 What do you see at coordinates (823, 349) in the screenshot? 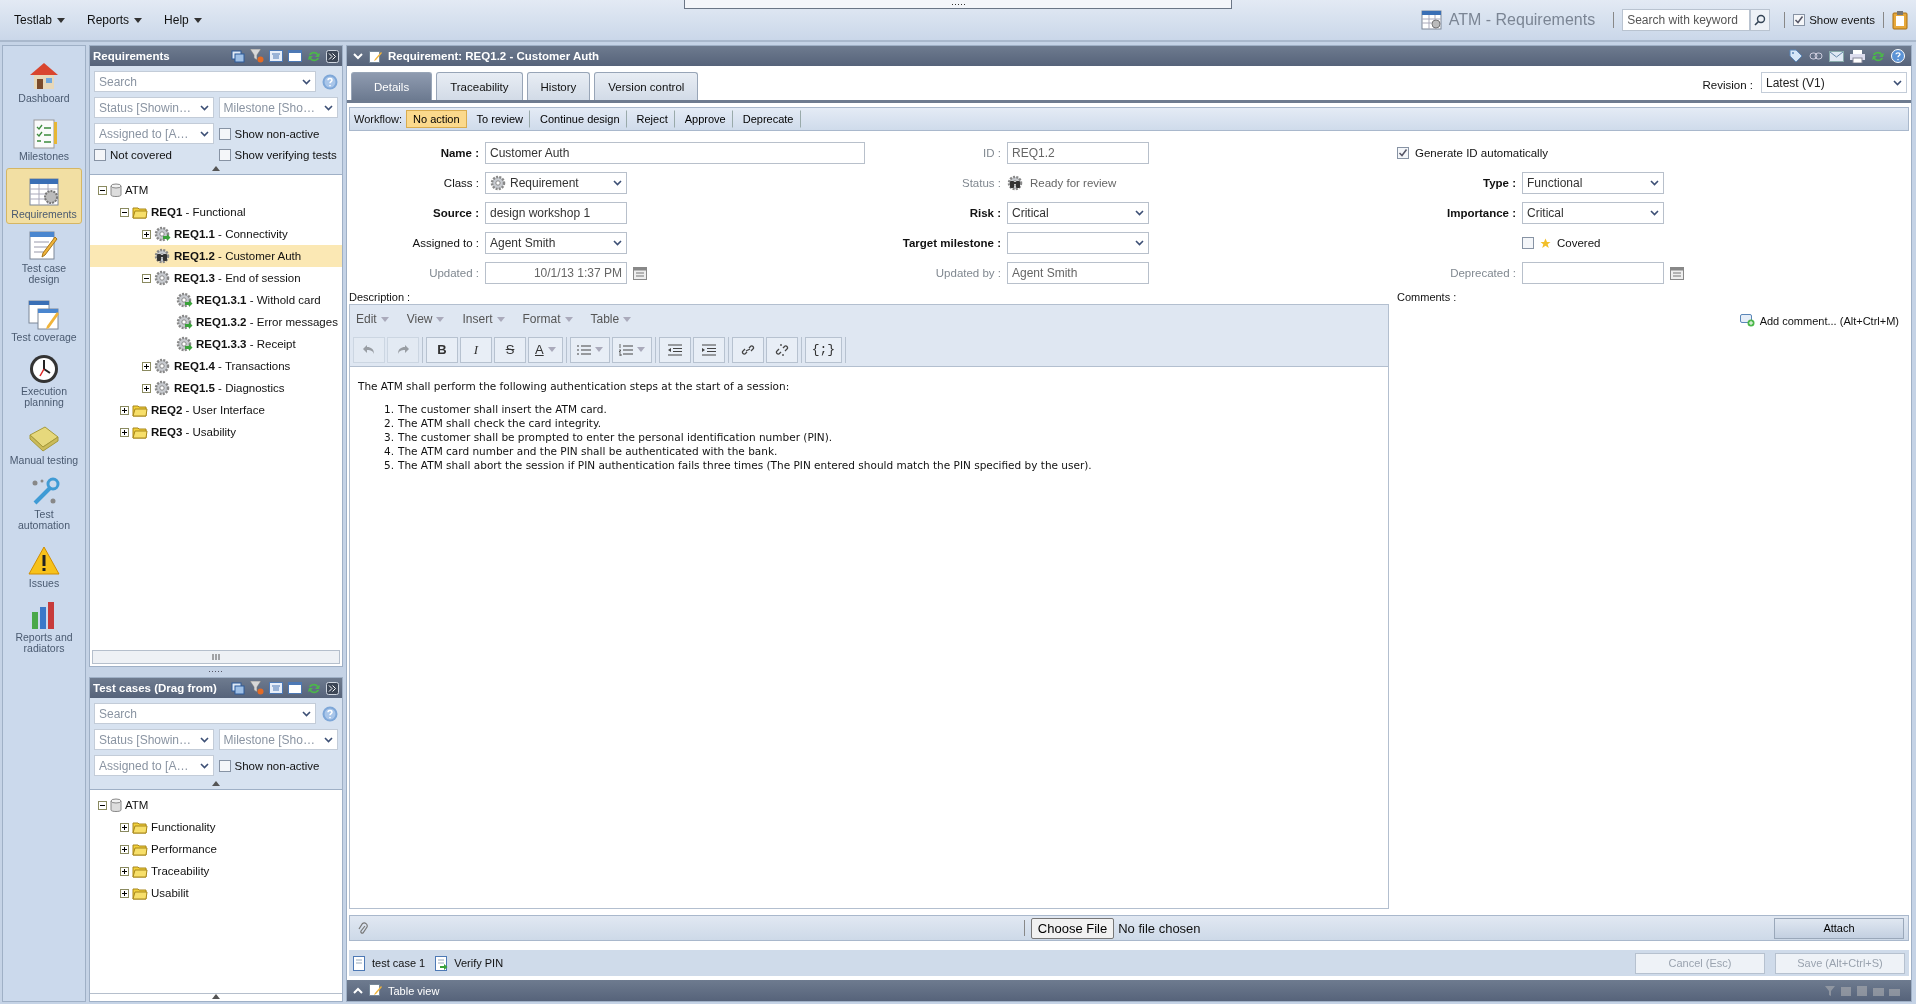
I see `code-button: {;}` at bounding box center [823, 349].